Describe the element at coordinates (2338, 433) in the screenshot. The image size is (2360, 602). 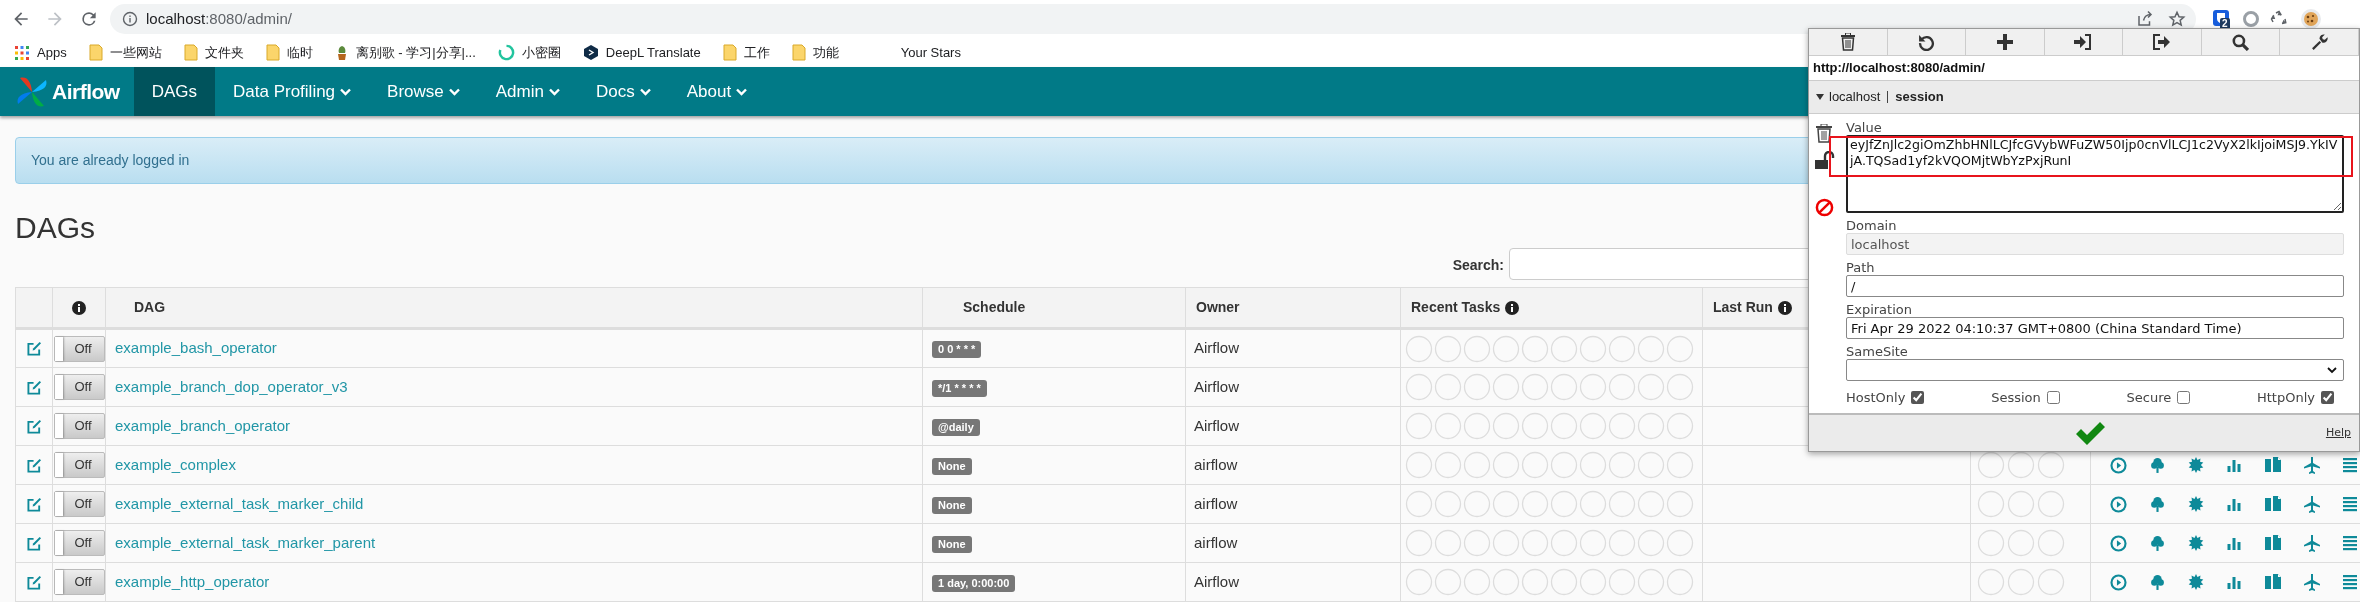
I see `help-link: Help` at that location.